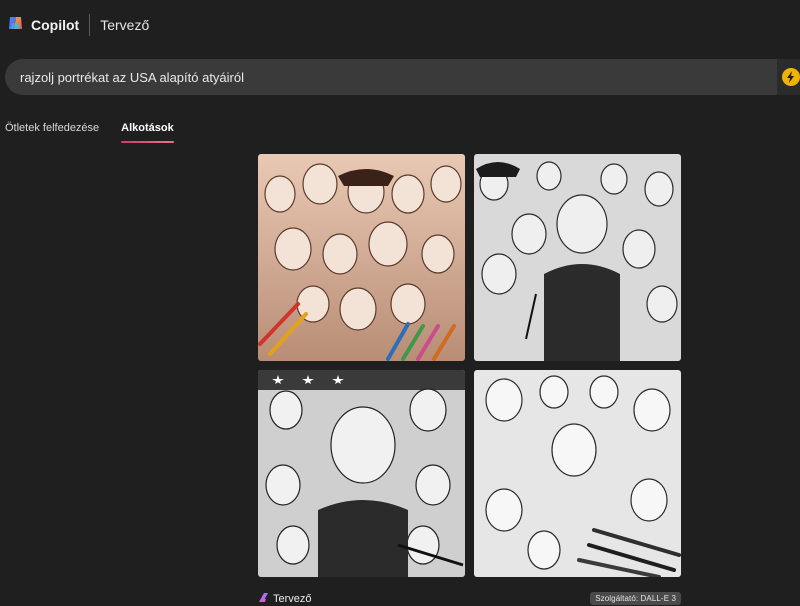 This screenshot has height=606, width=800. Describe the element at coordinates (791, 77) in the screenshot. I see `lightning-icon` at that location.